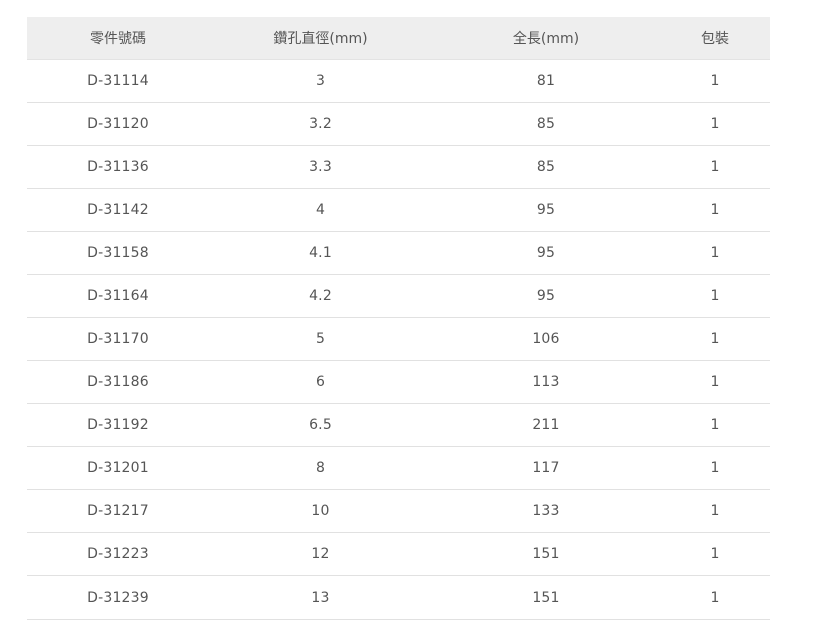 The image size is (839, 633). I want to click on table-row: D-31164 4.2 95 1, so click(398, 296).